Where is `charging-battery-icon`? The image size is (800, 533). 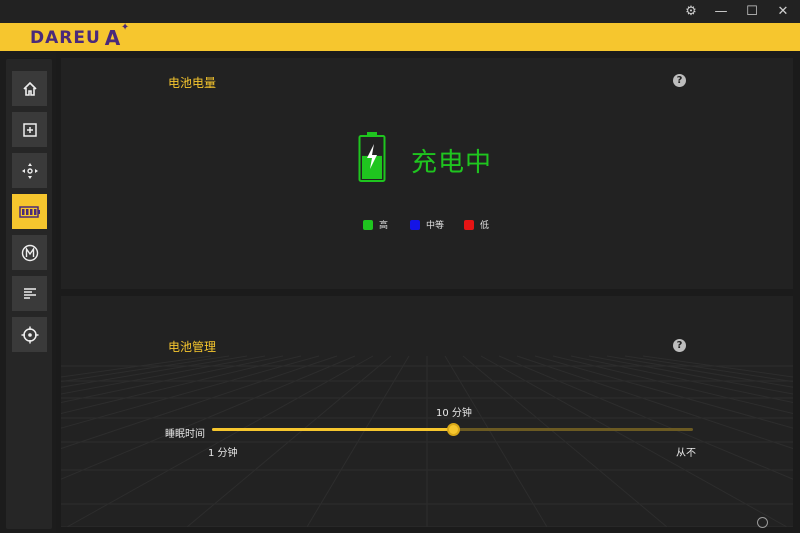 charging-battery-icon is located at coordinates (372, 157).